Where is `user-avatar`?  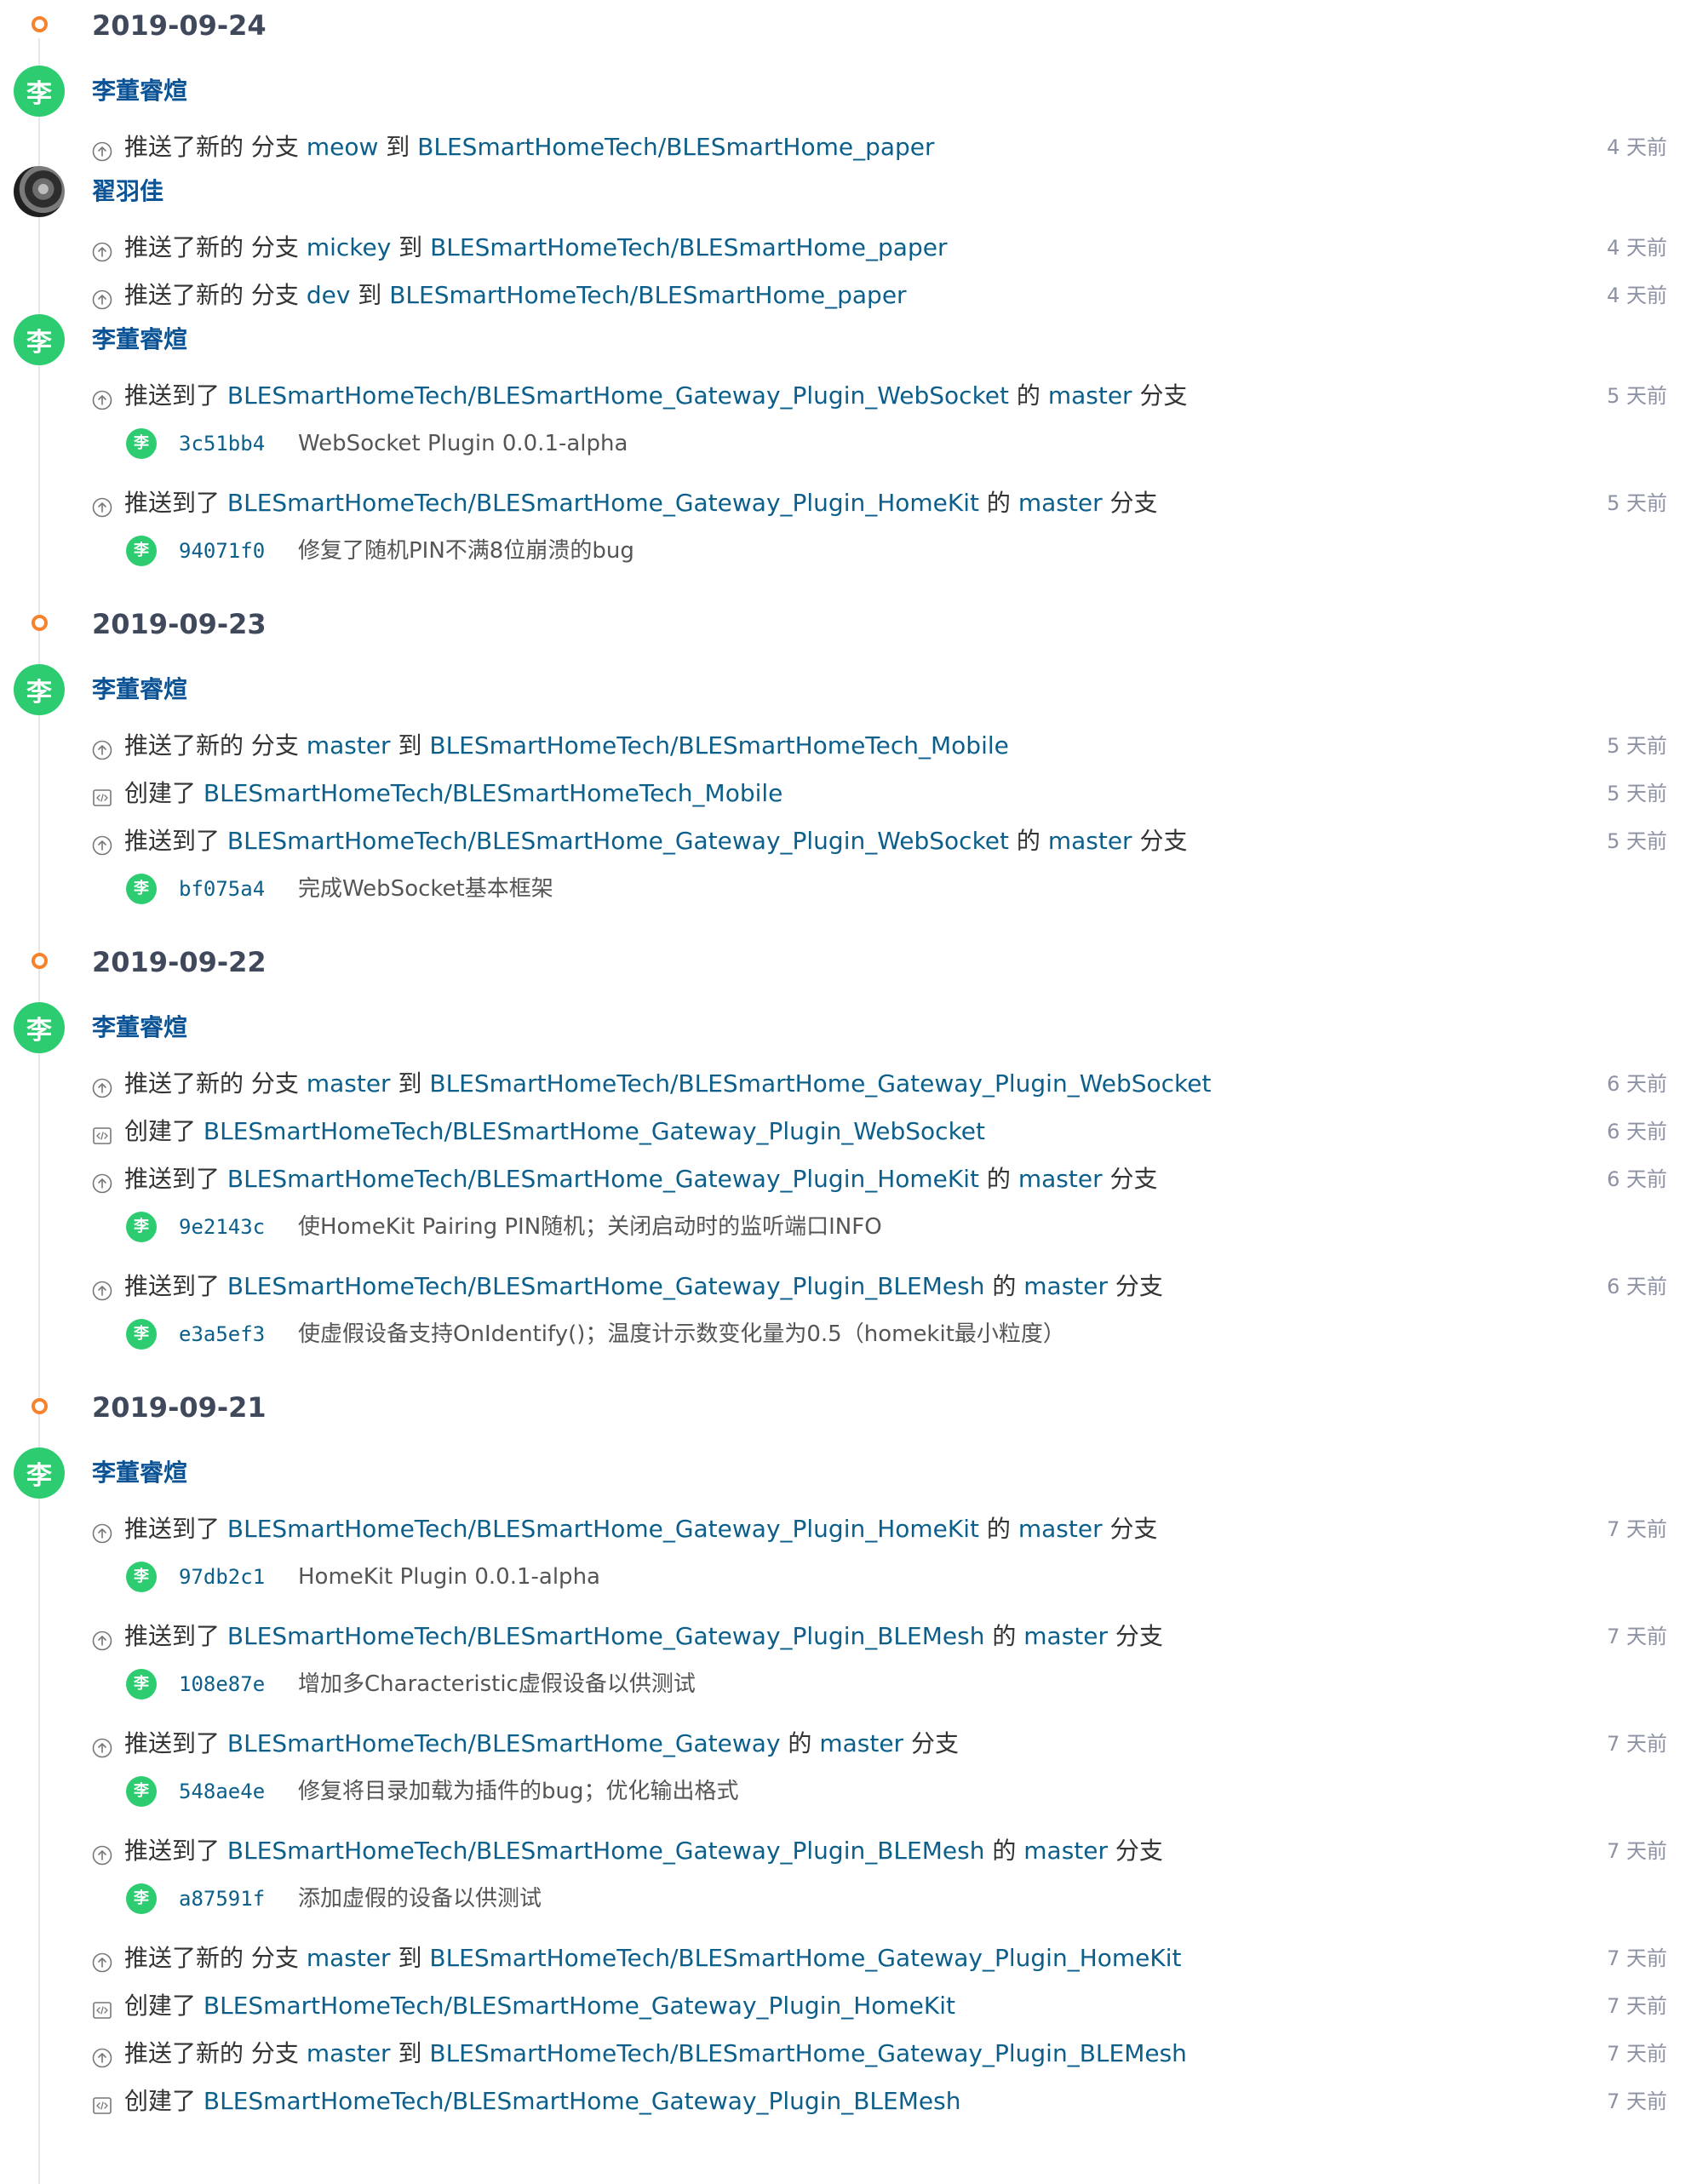
user-avatar is located at coordinates (39, 192).